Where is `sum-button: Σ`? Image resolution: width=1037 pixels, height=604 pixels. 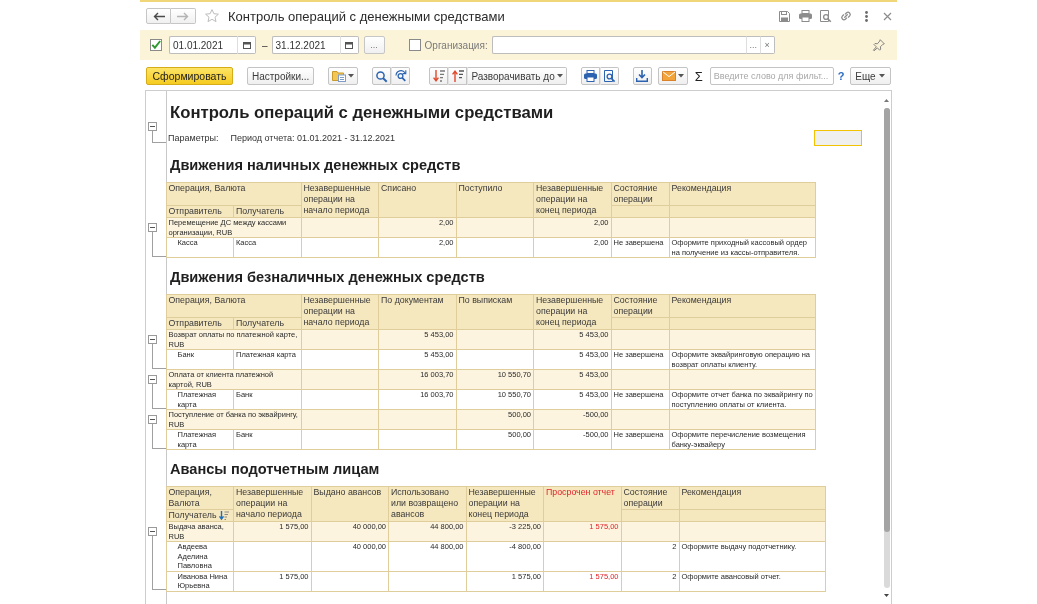 sum-button: Σ is located at coordinates (698, 76).